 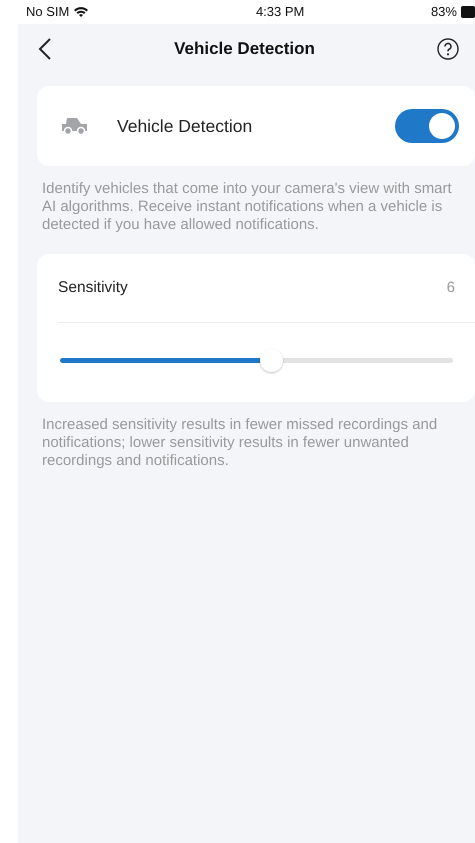 What do you see at coordinates (240, 443) in the screenshot?
I see `description-text: Increased sensitivity results in fewer missed recordings and notifications; lower sensitivity results in fewer unwanted recordings and notifications.` at bounding box center [240, 443].